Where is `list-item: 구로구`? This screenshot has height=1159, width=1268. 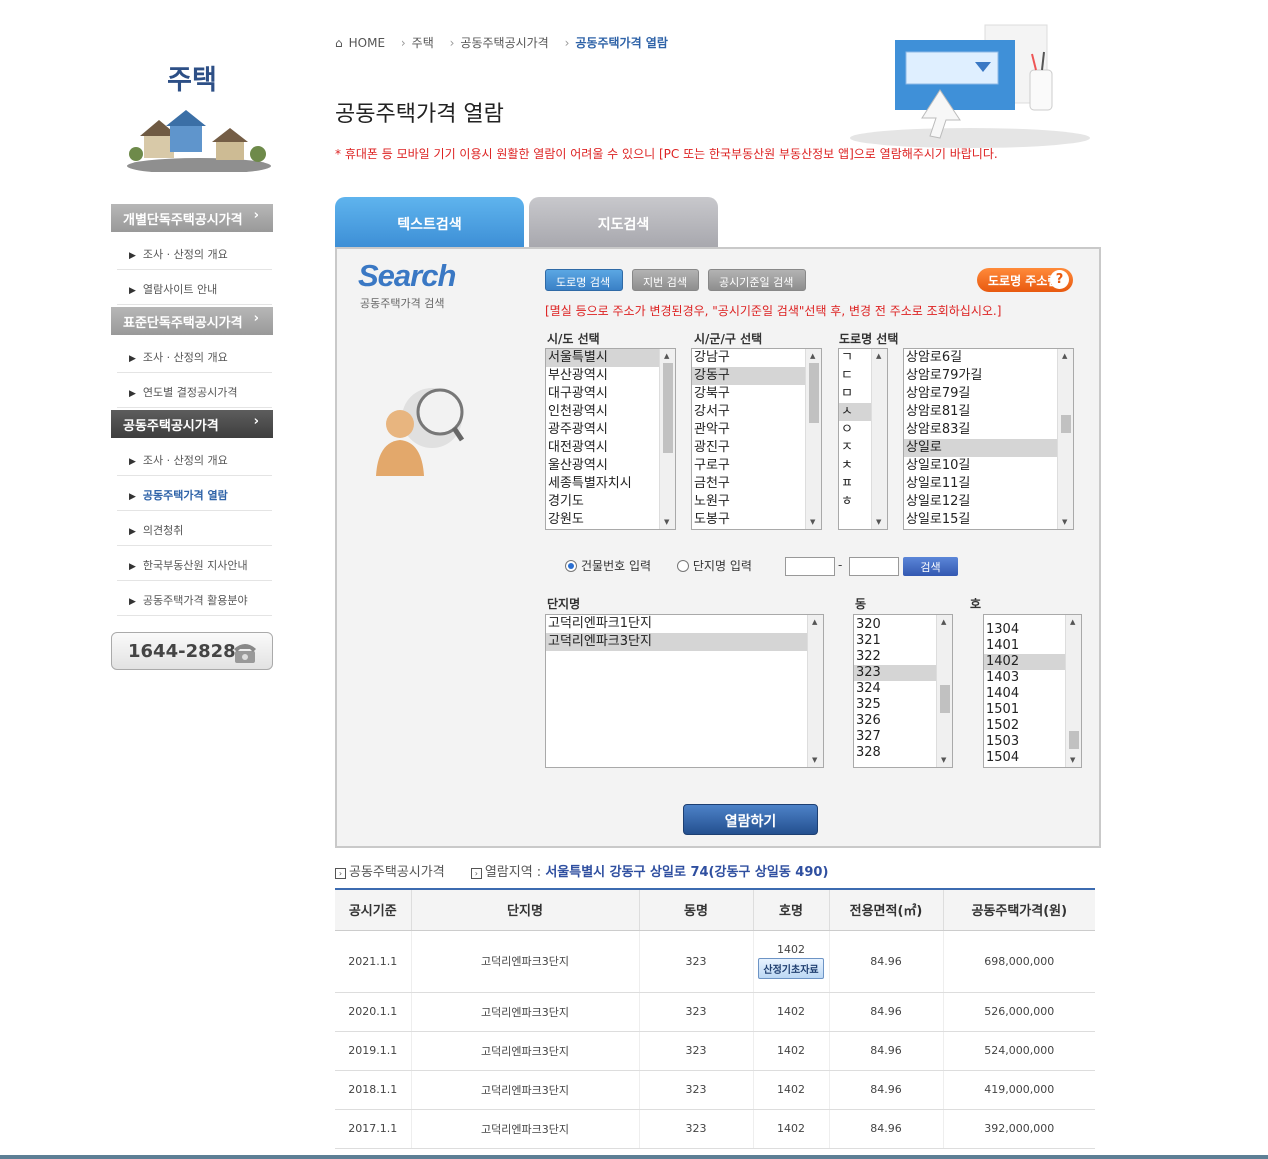 list-item: 구로구 is located at coordinates (756, 466).